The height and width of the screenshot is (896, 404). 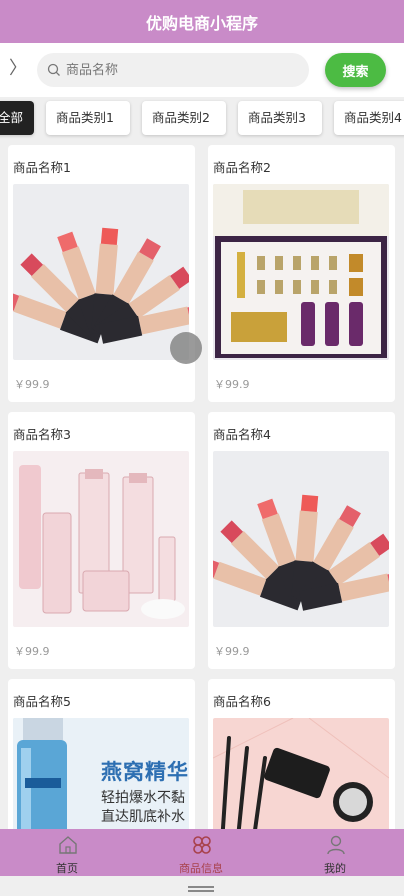 I want to click on category-chip-1: 商品类别1, so click(x=88, y=118).